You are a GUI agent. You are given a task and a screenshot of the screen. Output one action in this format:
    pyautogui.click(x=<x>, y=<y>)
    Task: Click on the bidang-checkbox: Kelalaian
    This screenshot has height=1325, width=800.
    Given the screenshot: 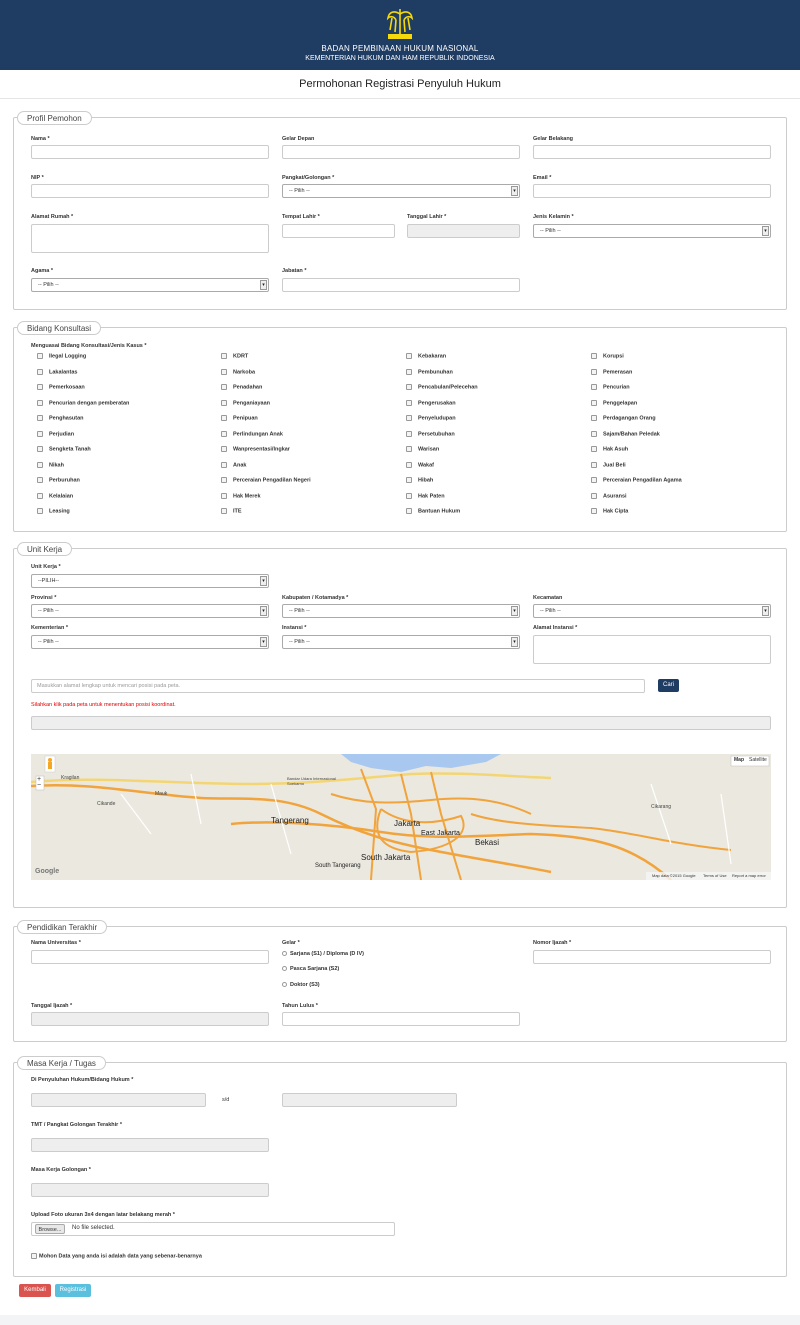 What is the action you would take?
    pyautogui.click(x=55, y=495)
    